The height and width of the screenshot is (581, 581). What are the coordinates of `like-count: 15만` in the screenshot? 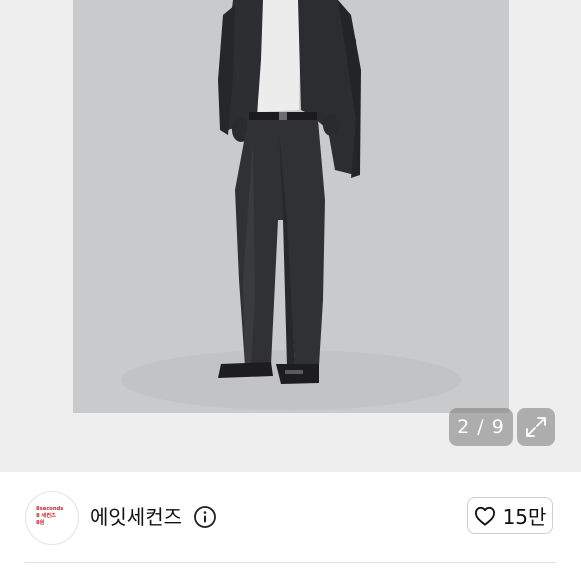 It's located at (524, 517).